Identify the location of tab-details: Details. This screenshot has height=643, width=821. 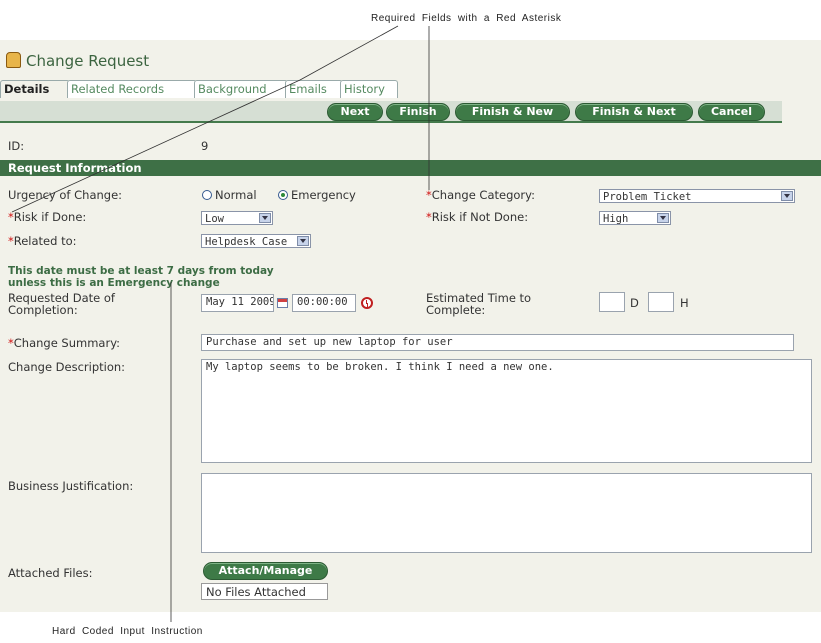
(35, 89).